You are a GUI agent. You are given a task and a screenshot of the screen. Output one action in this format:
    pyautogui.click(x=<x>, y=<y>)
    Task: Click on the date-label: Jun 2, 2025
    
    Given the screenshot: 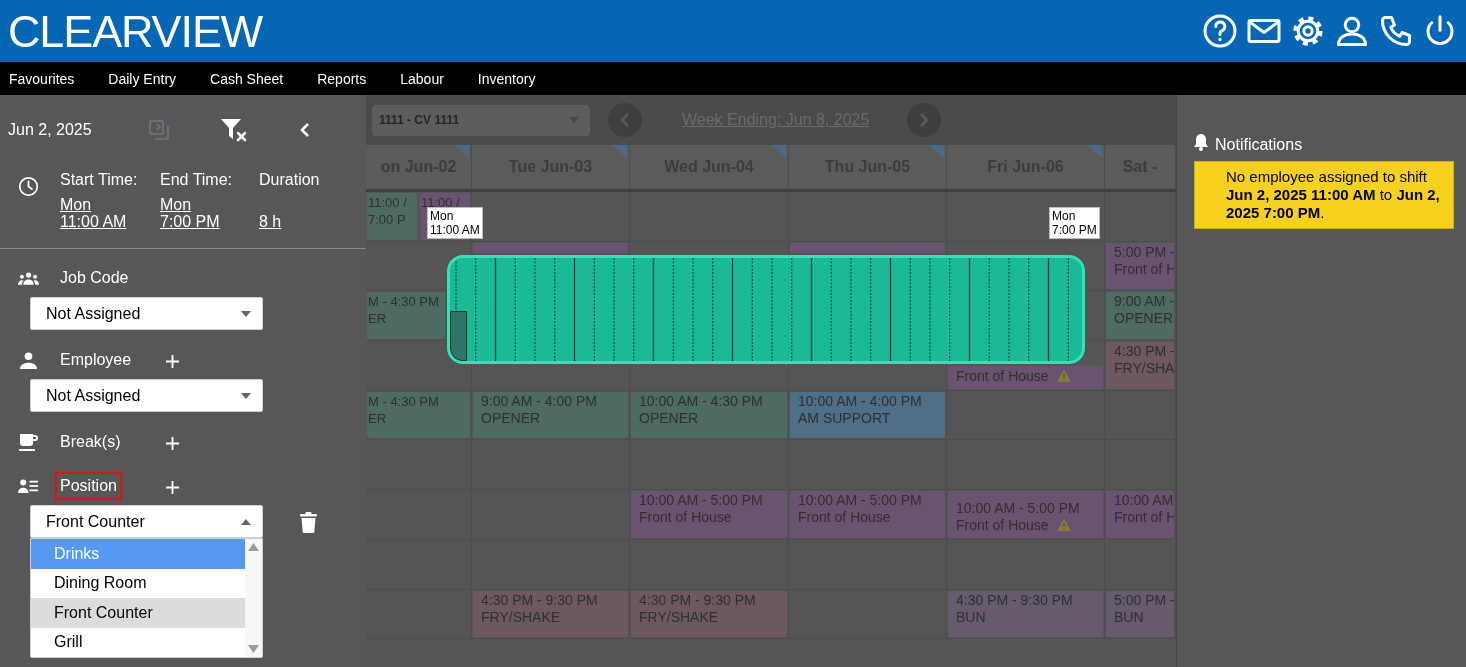 What is the action you would take?
    pyautogui.click(x=50, y=130)
    